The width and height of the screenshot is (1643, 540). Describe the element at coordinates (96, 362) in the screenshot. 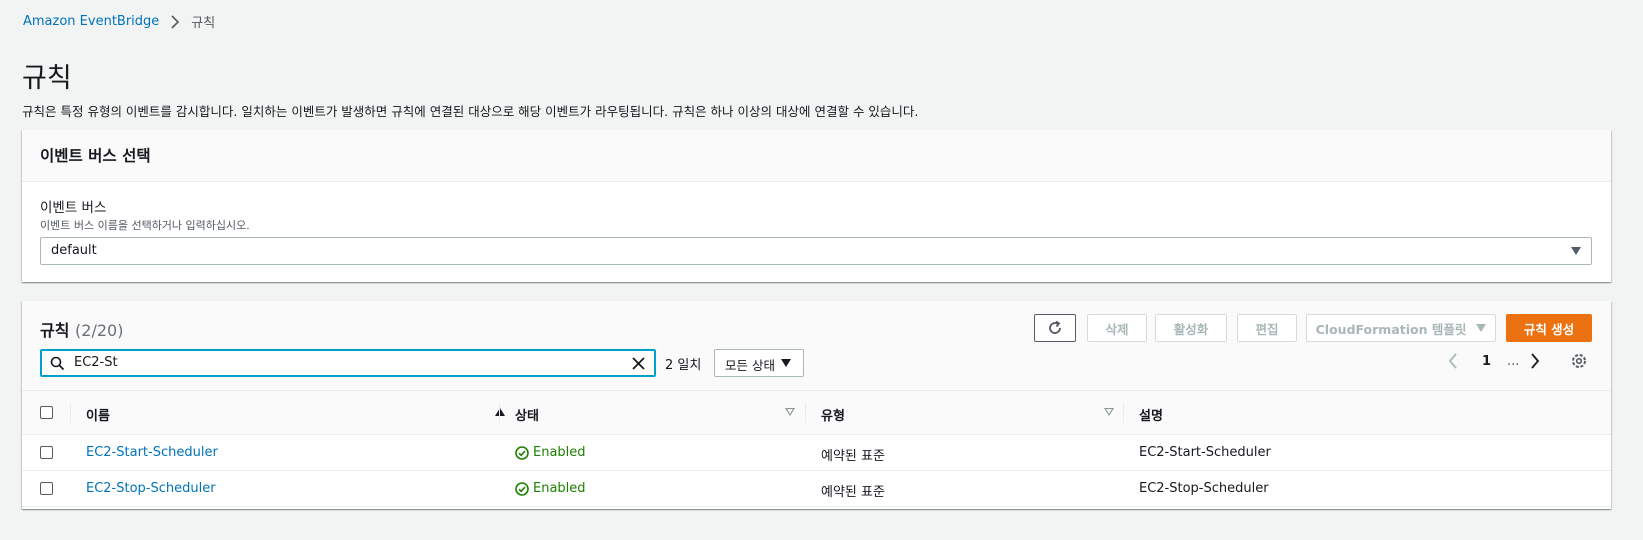

I see `search-value: EC2-St` at that location.